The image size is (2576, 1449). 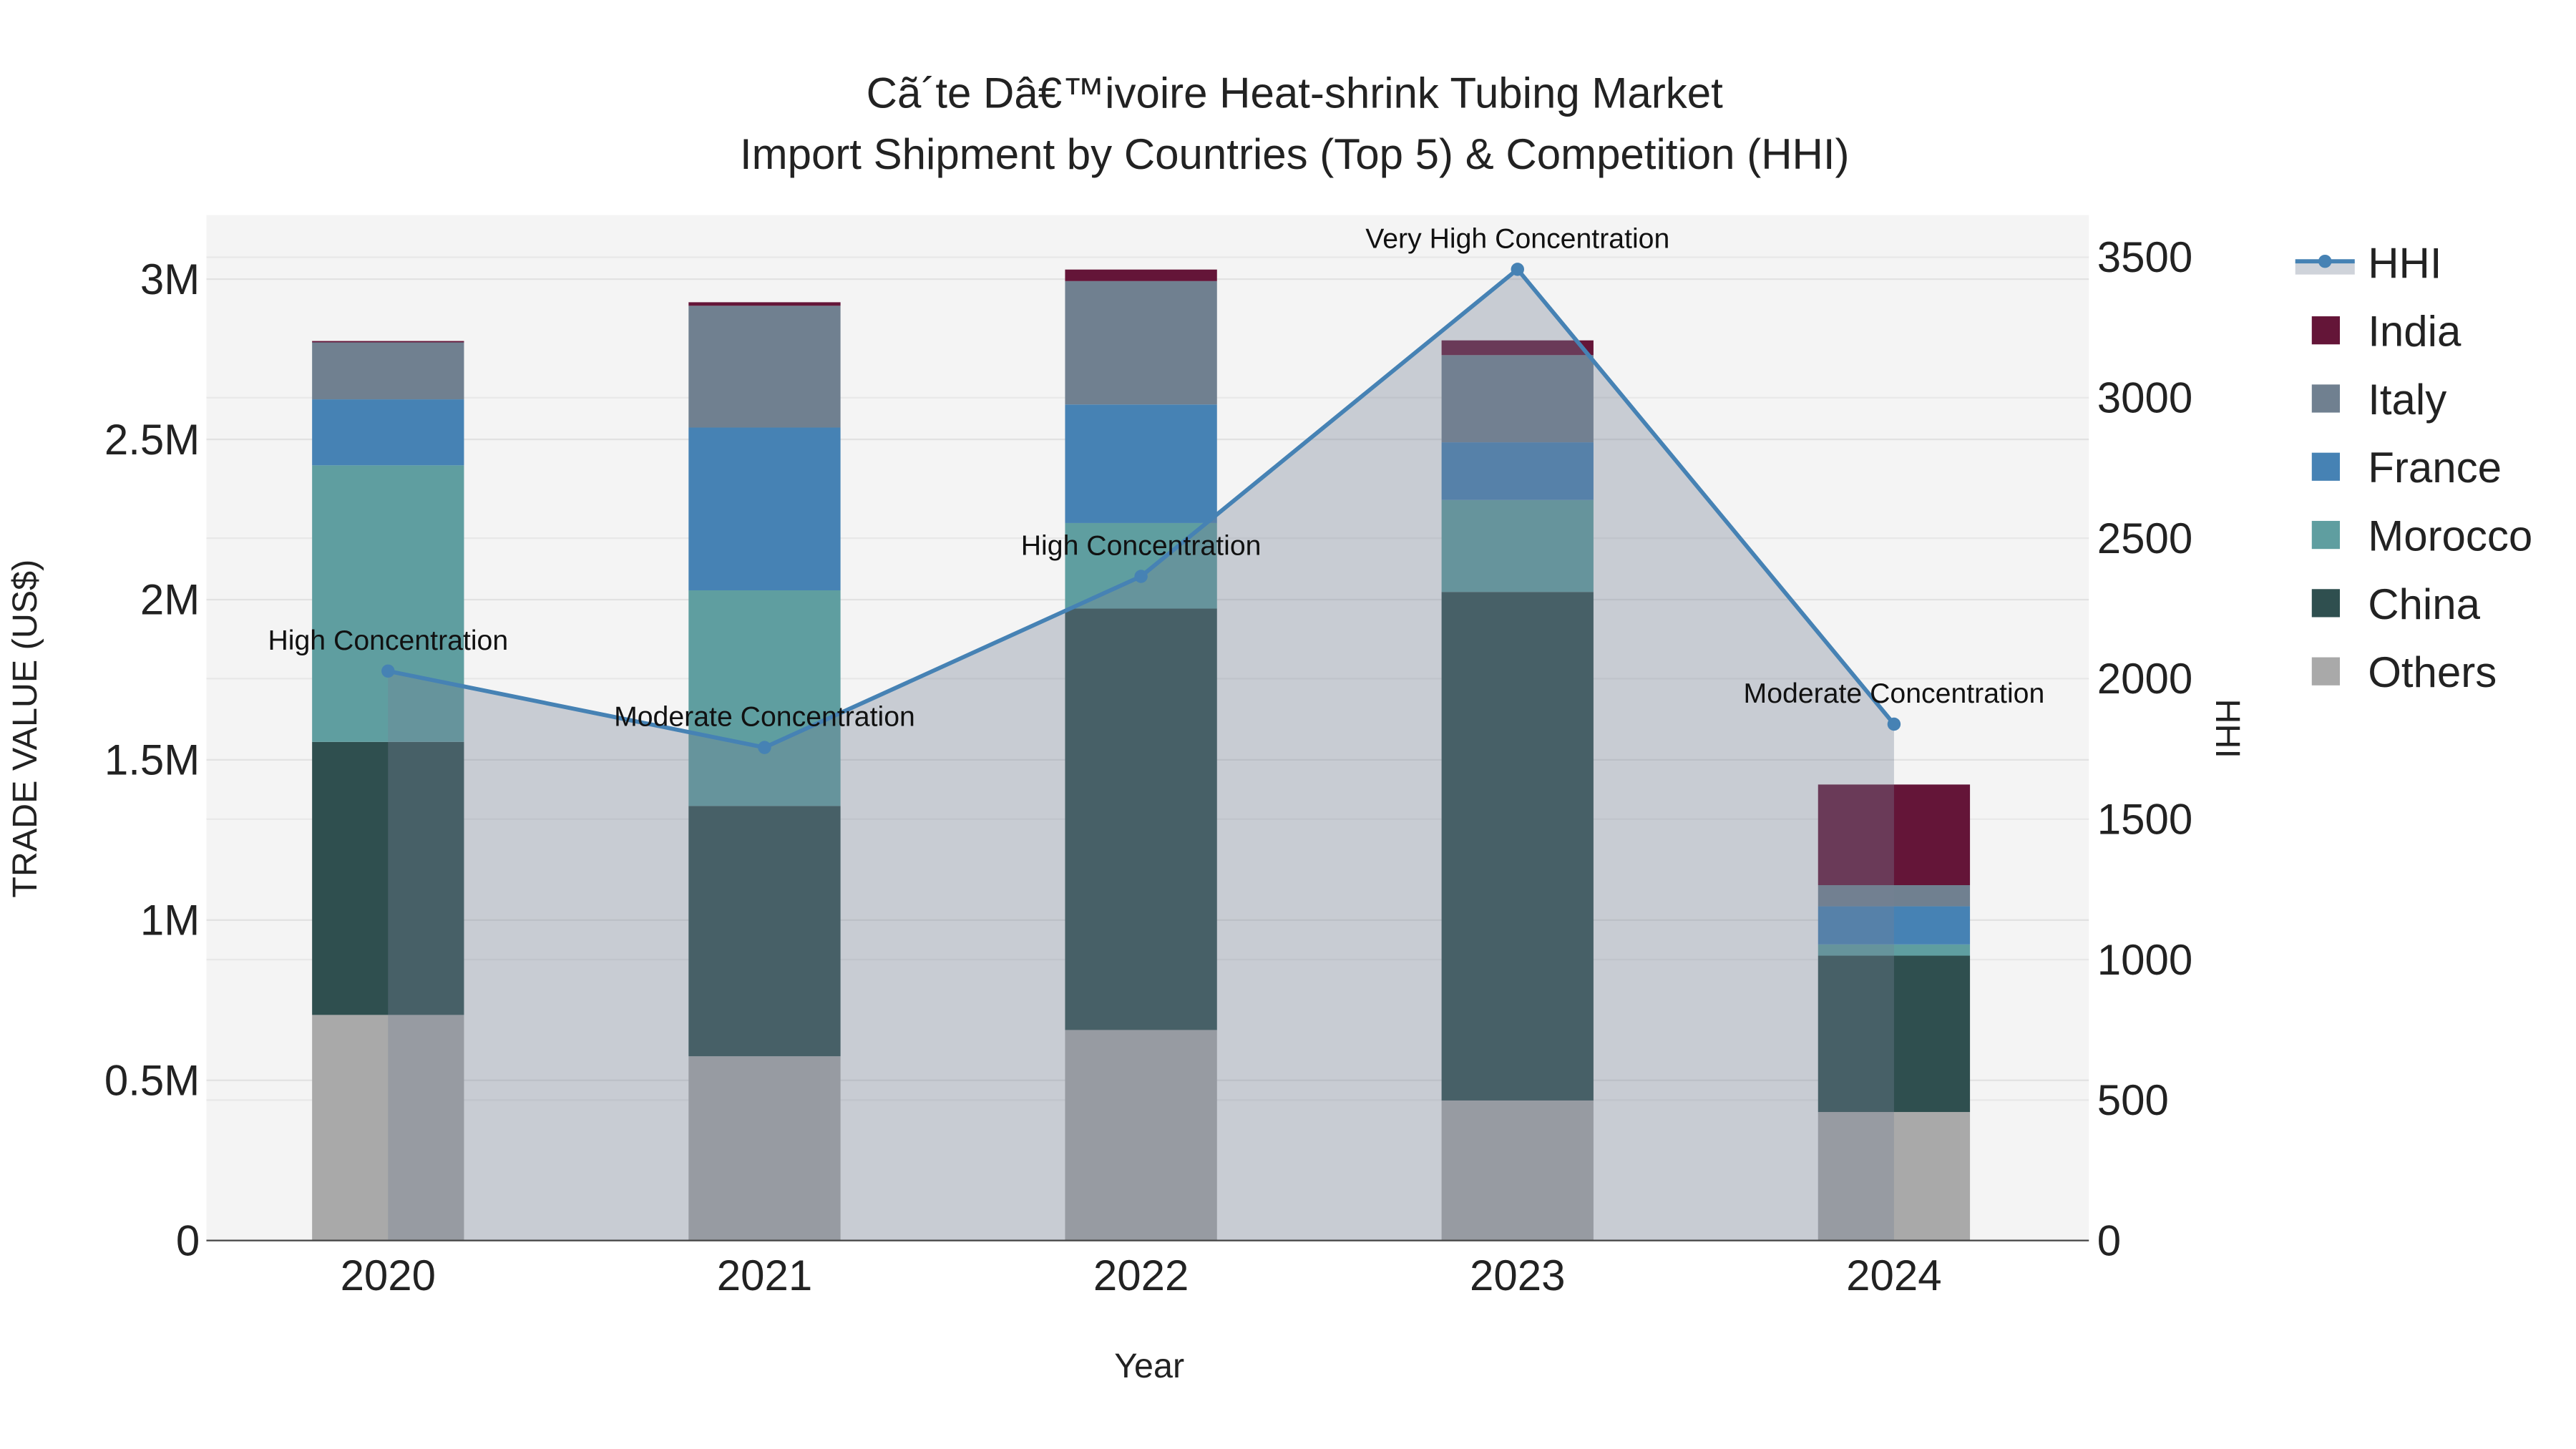 What do you see at coordinates (1893, 1275) in the screenshot?
I see `x-tick-label: 2024` at bounding box center [1893, 1275].